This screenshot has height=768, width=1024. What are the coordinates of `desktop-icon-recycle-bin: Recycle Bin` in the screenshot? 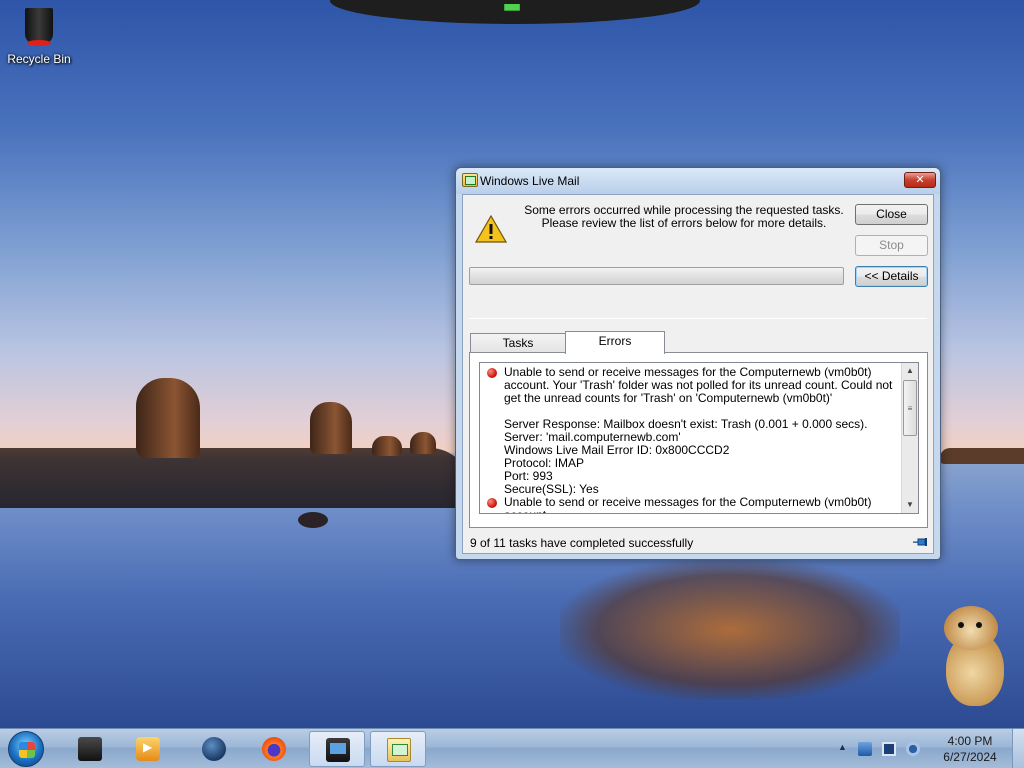 It's located at (39, 35).